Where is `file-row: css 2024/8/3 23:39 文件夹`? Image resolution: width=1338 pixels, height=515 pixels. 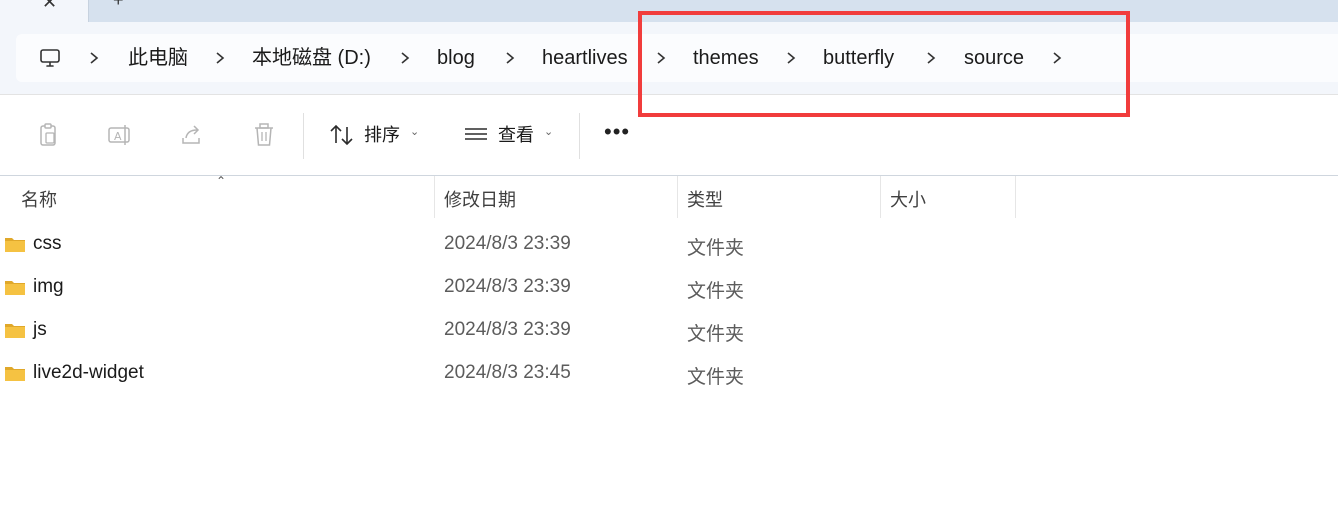 file-row: css 2024/8/3 23:39 文件夹 is located at coordinates (669, 244).